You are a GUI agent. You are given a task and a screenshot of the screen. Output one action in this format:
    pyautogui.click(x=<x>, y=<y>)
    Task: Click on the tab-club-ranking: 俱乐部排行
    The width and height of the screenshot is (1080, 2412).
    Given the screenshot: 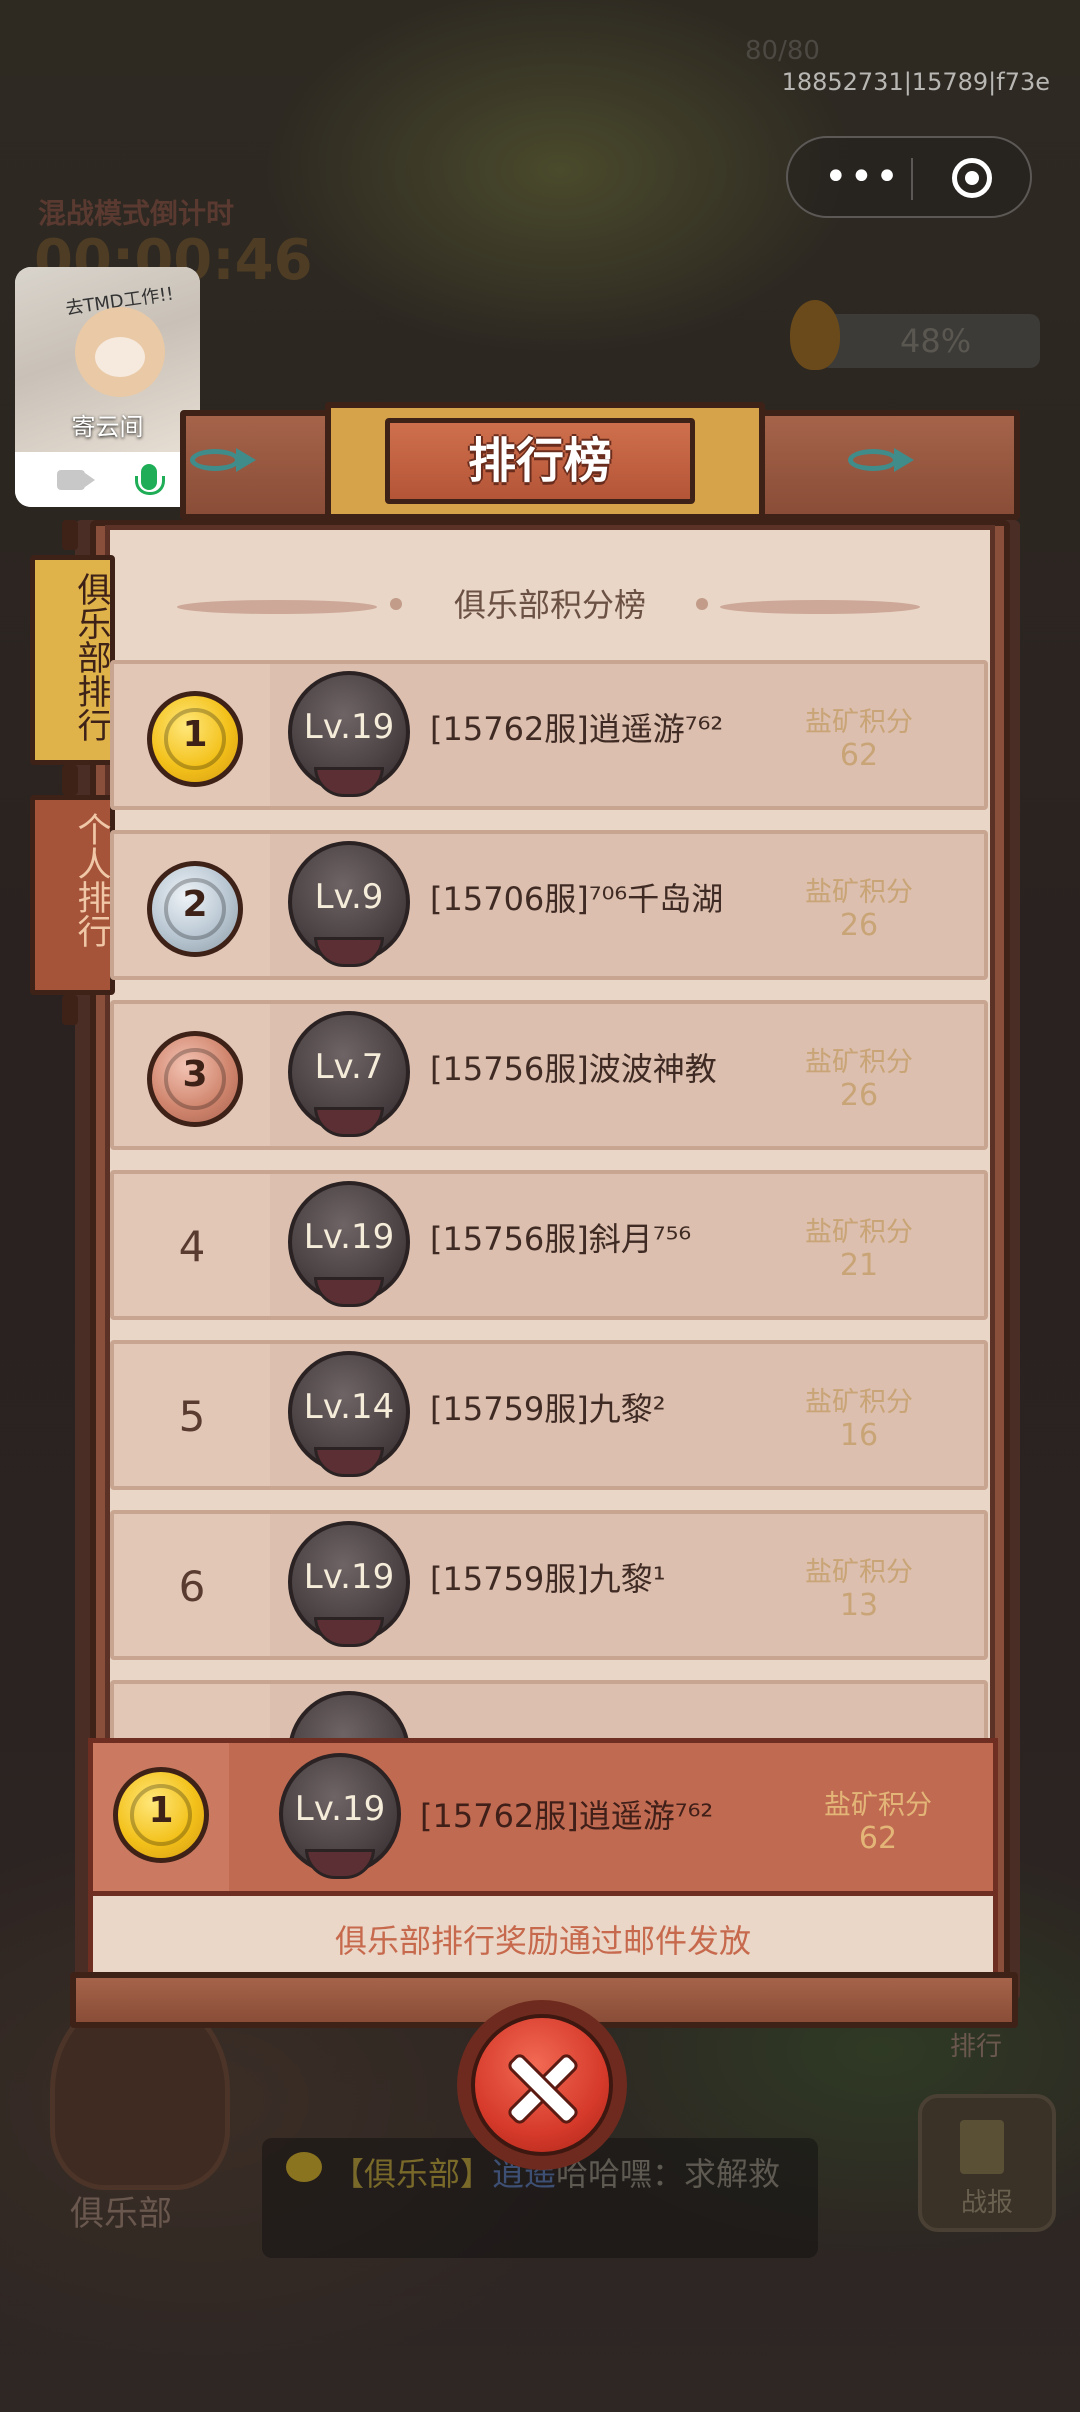 What is the action you would take?
    pyautogui.click(x=72, y=660)
    